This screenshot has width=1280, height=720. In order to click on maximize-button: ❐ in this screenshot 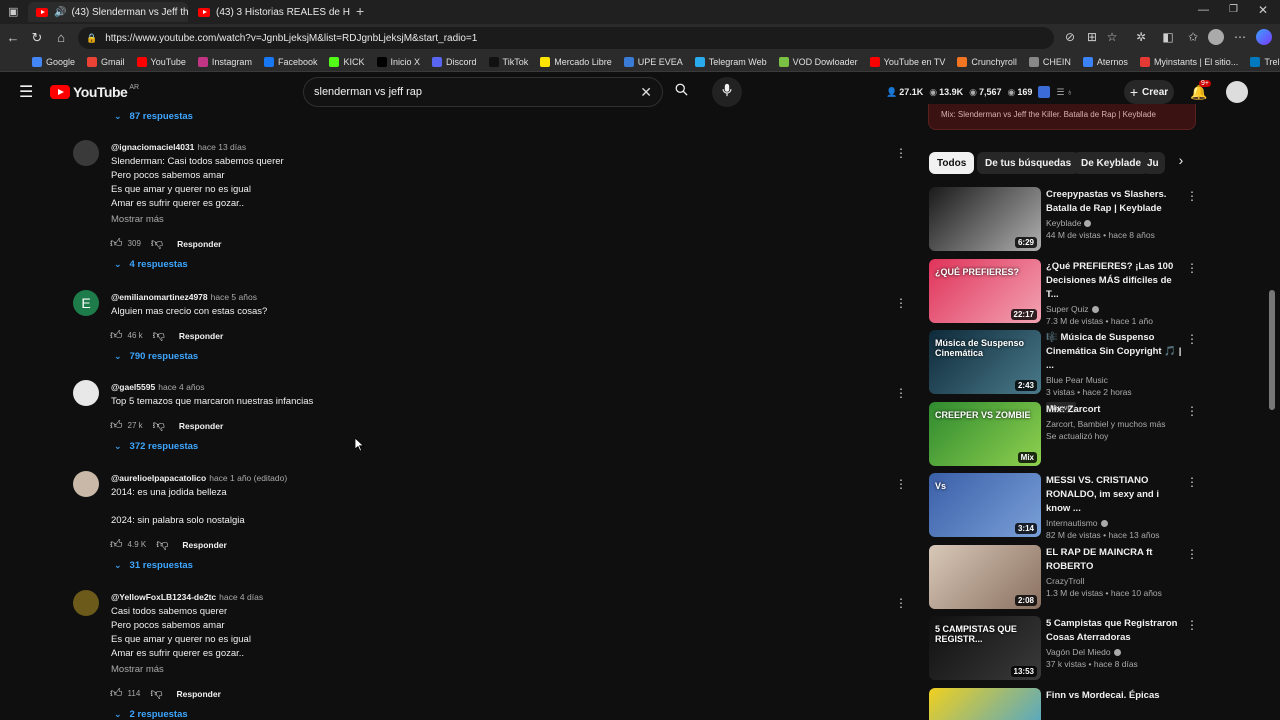, I will do `click(1233, 9)`.